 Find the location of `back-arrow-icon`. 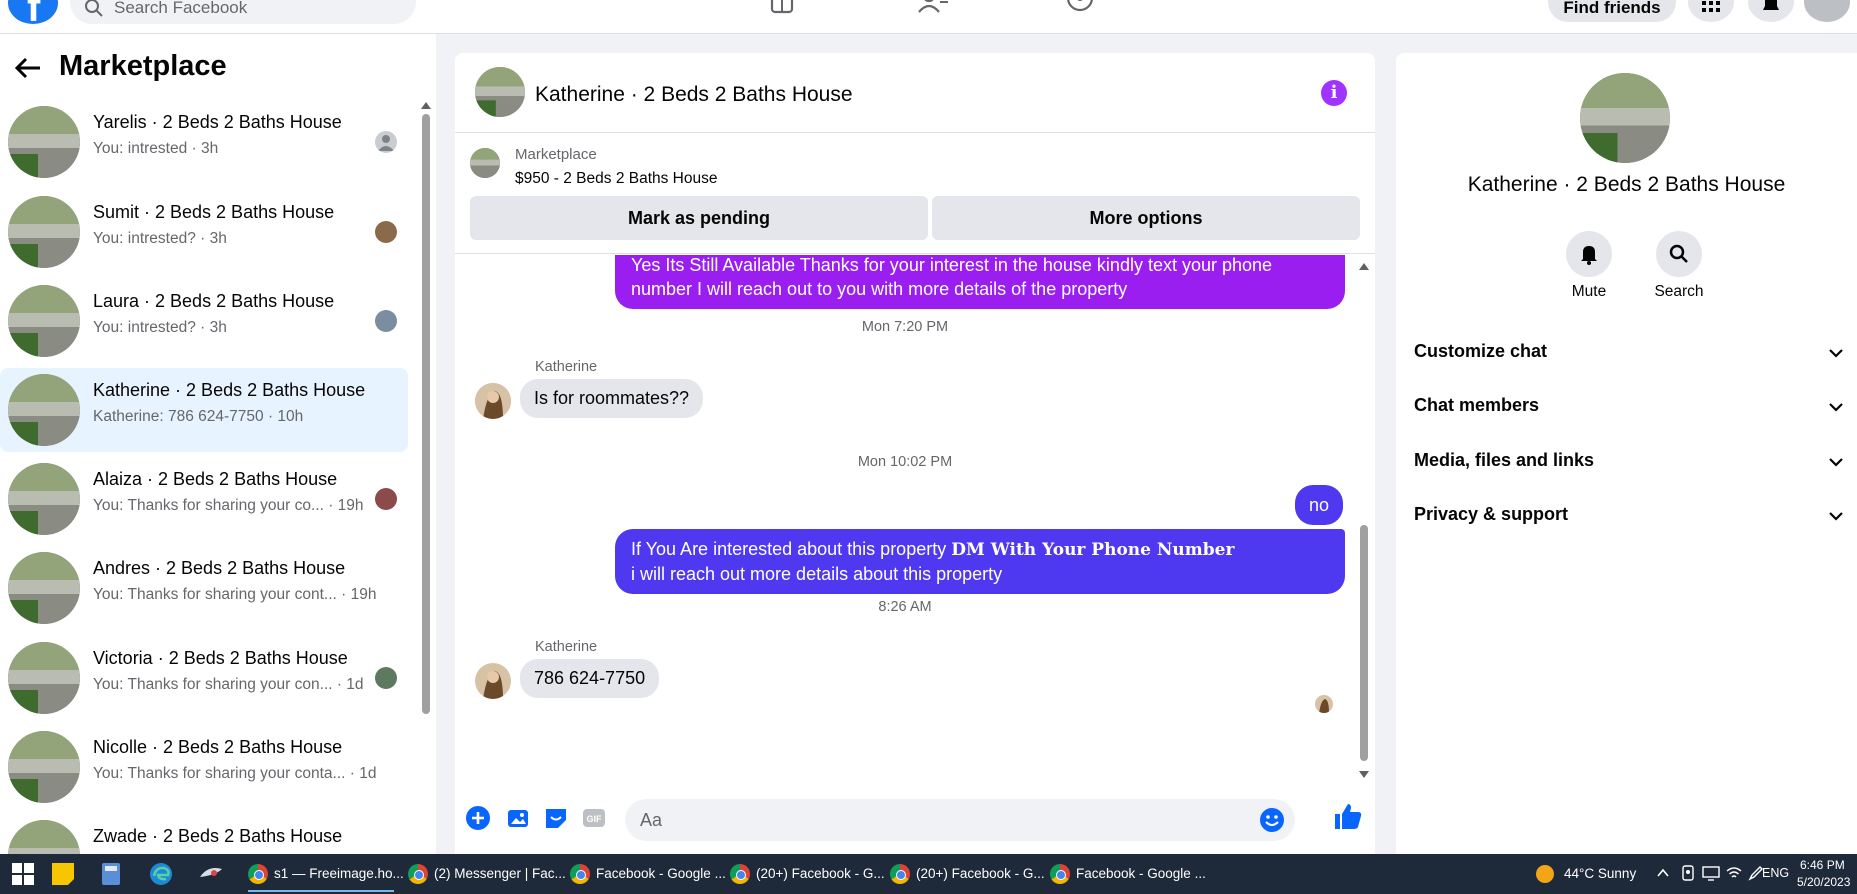

back-arrow-icon is located at coordinates (28, 68).